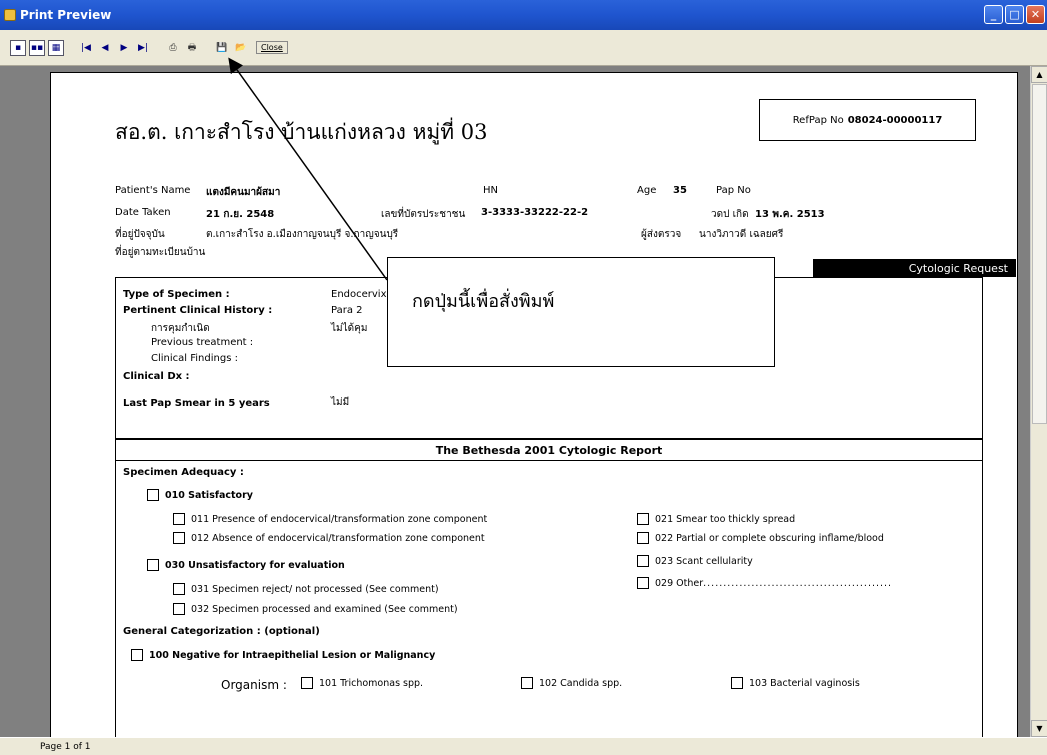  What do you see at coordinates (302, 234) in the screenshot?
I see `current-address-value: ต.เกาะสำโรง อ.เมืองกาญจนบุรี จ.กาญจนบุรี` at bounding box center [302, 234].